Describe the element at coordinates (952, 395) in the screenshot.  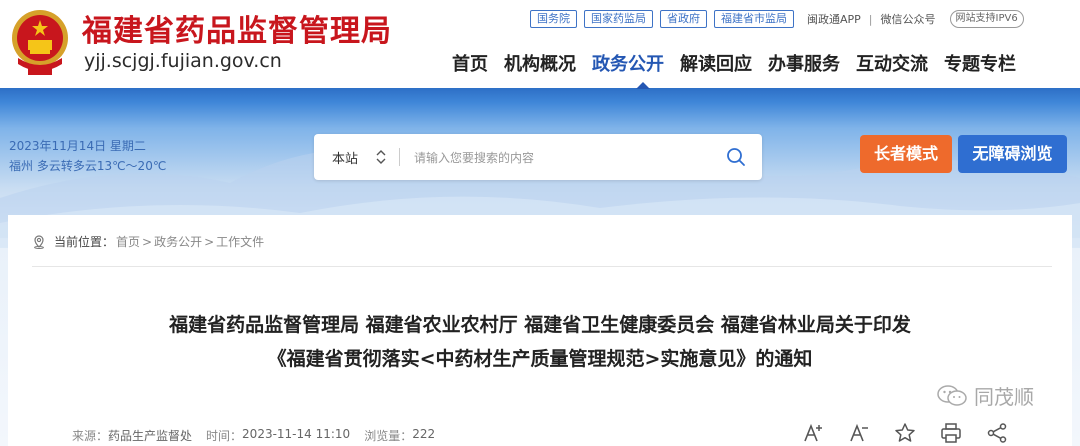
I see `wechat-icon` at that location.